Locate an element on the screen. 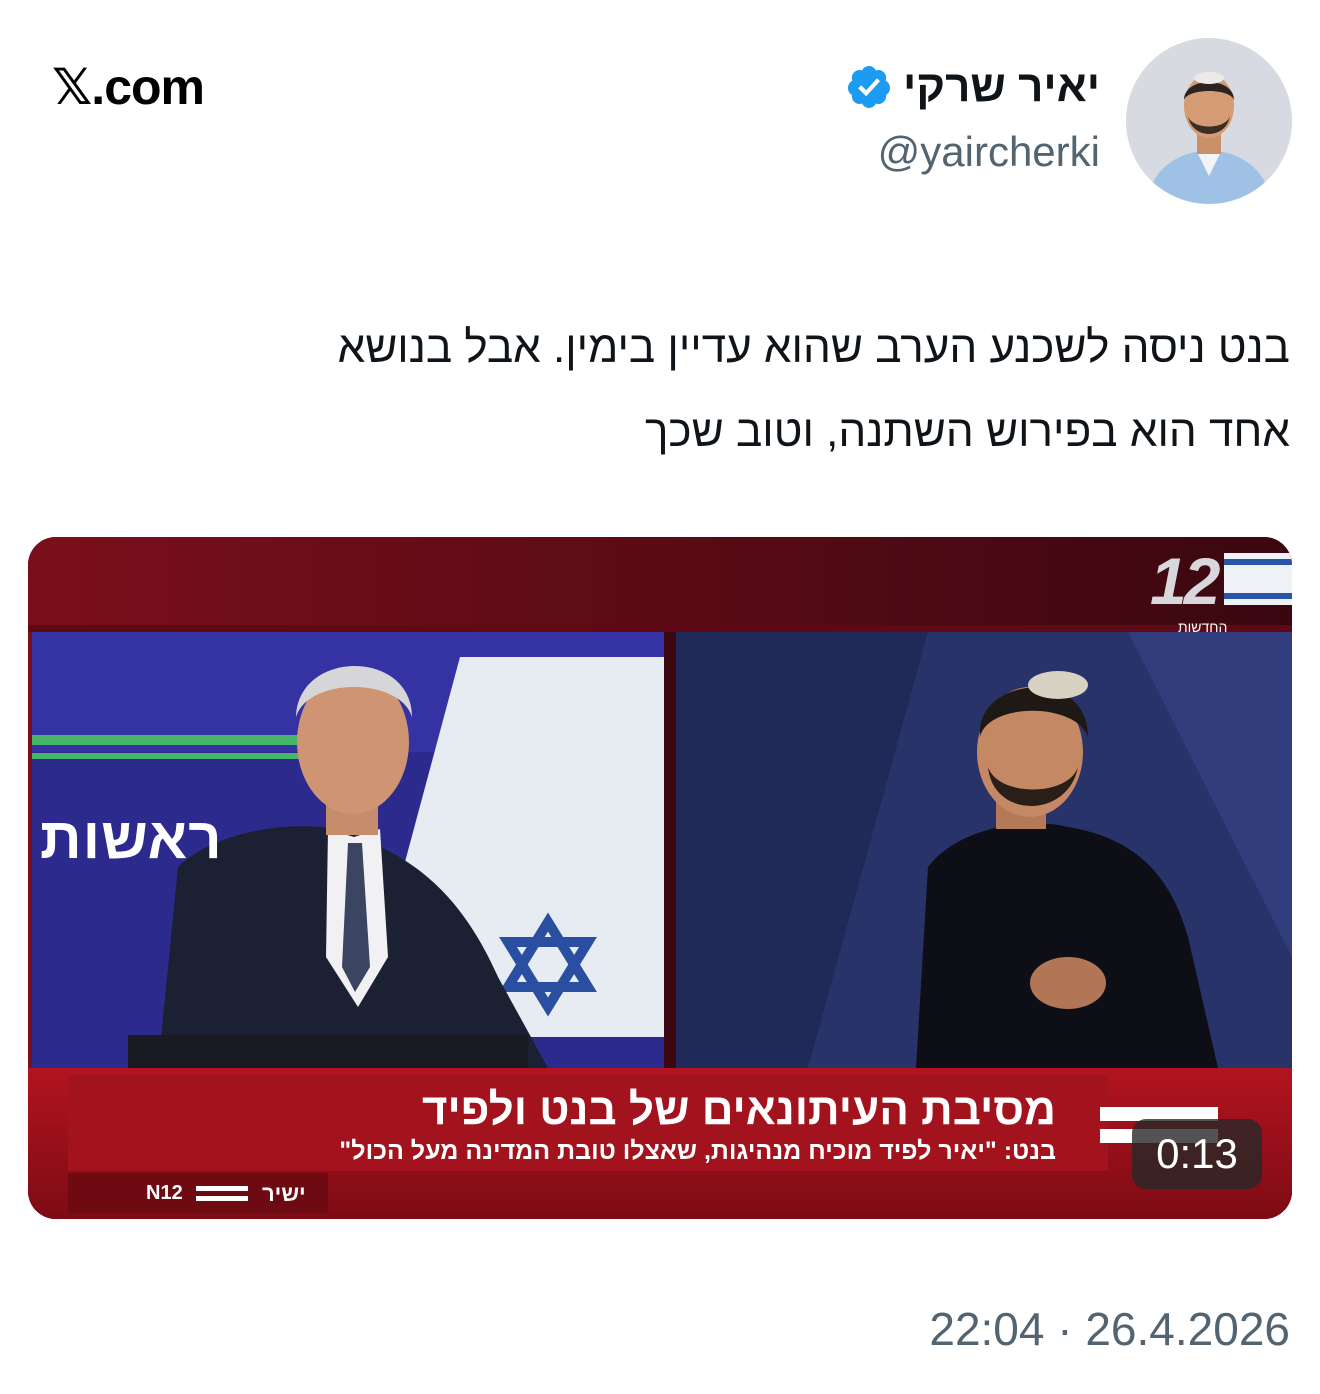 The width and height of the screenshot is (1320, 1394). n12-logo: N12 is located at coordinates (164, 1193).